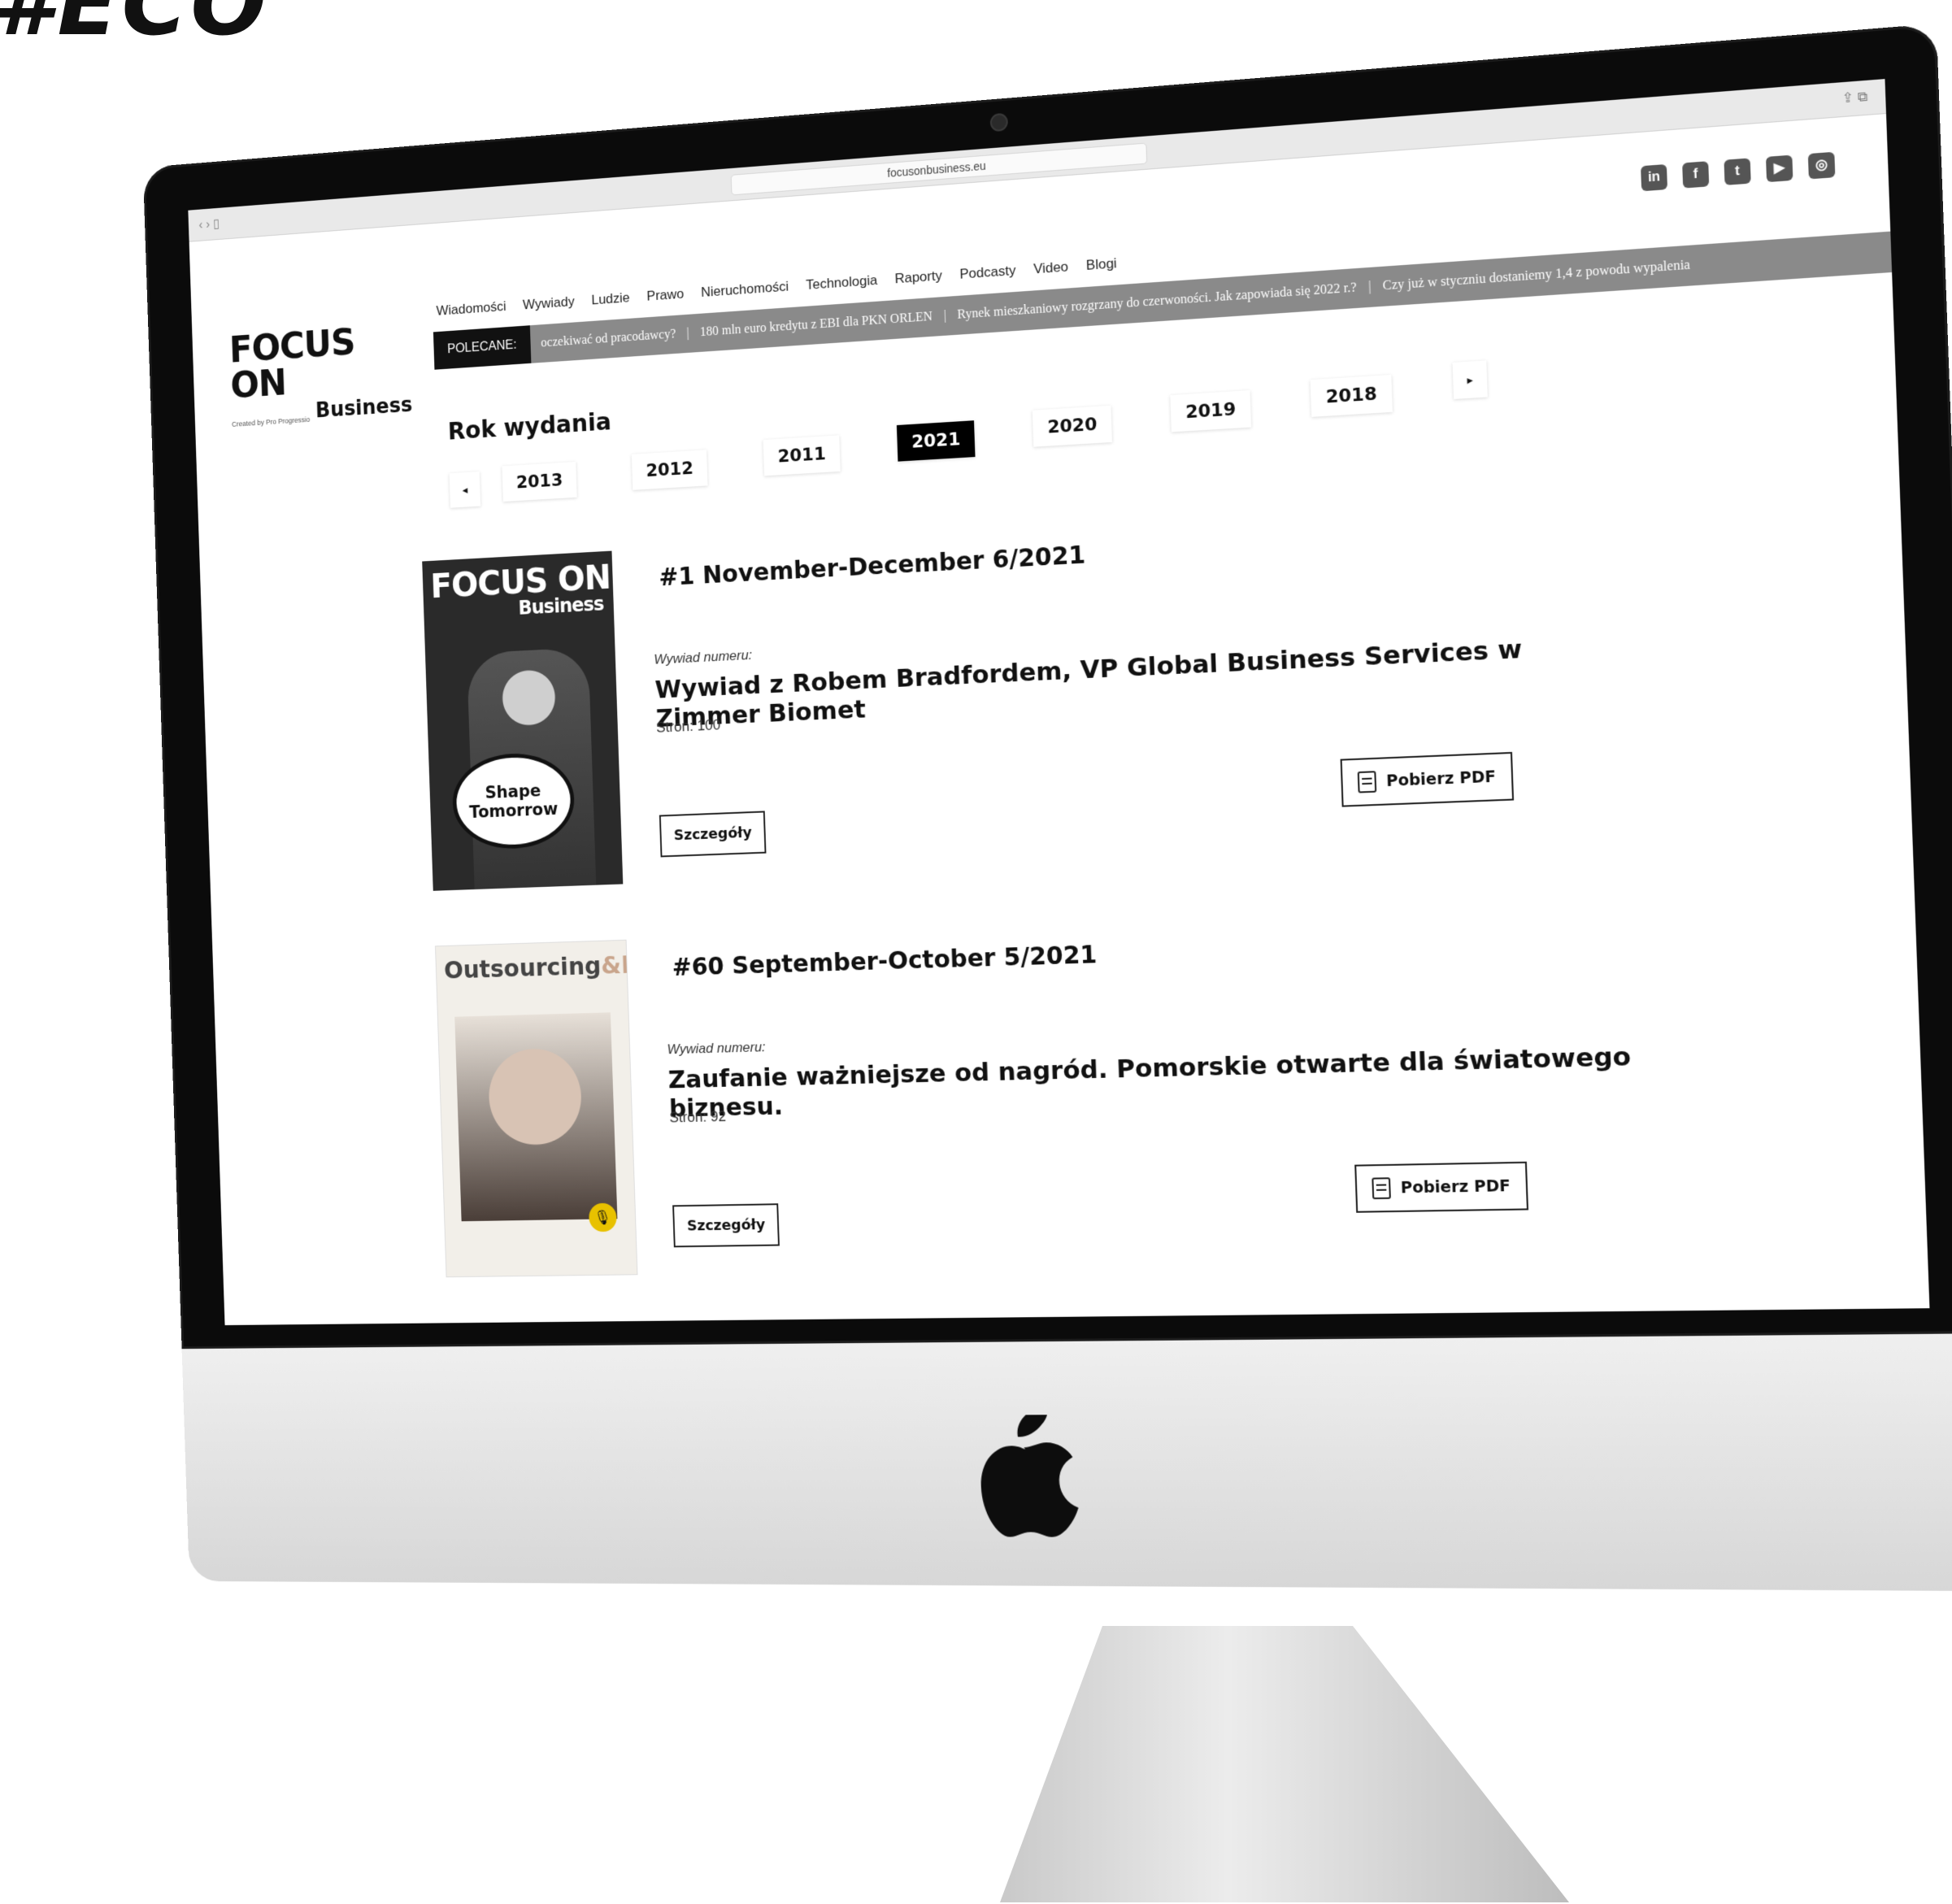  I want to click on nav-item-wiadomosci: Wiadomości, so click(471, 308).